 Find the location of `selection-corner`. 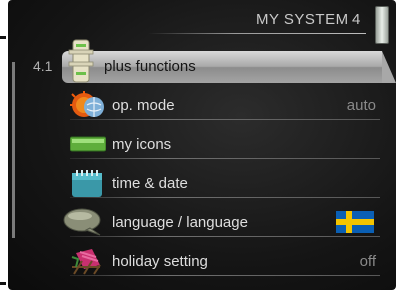

selection-corner is located at coordinates (389, 67).